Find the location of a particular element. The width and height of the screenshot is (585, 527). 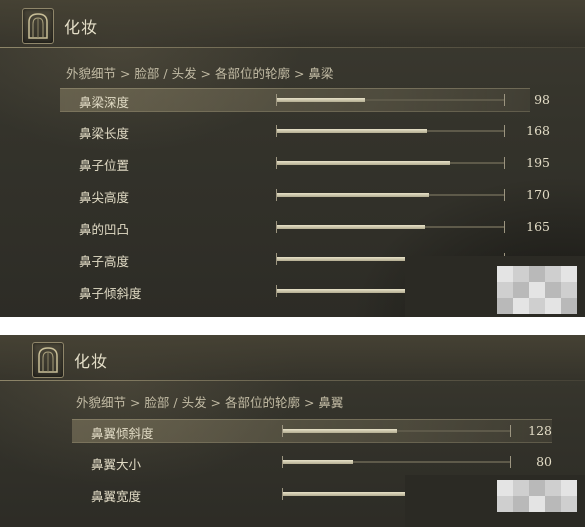

slider-value: 168 is located at coordinates (538, 130).